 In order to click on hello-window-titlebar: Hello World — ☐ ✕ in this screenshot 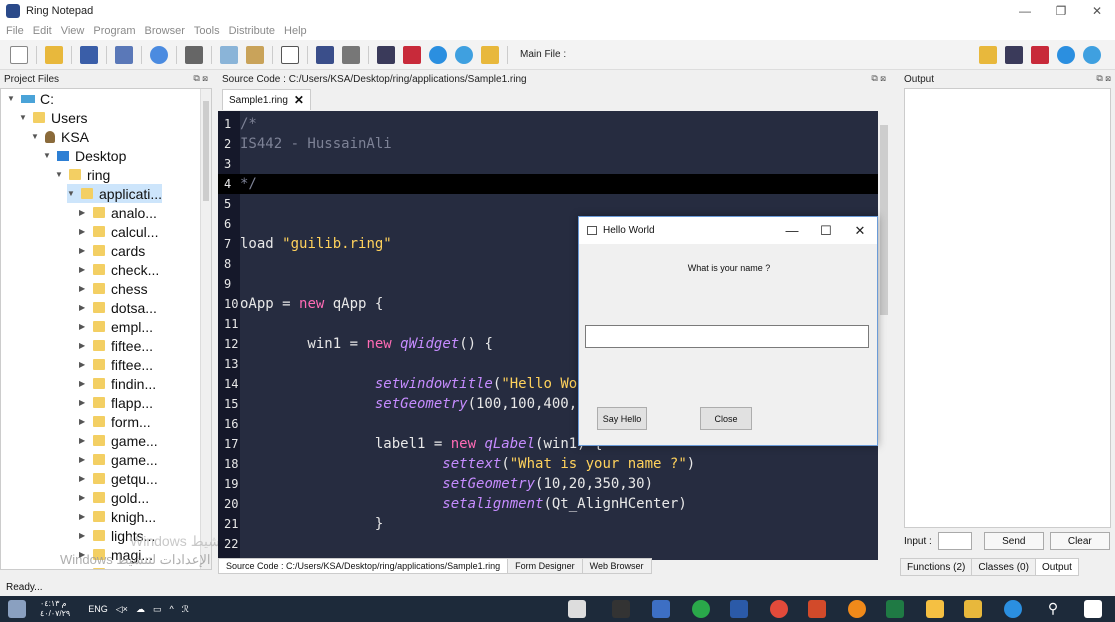, I will do `click(728, 230)`.